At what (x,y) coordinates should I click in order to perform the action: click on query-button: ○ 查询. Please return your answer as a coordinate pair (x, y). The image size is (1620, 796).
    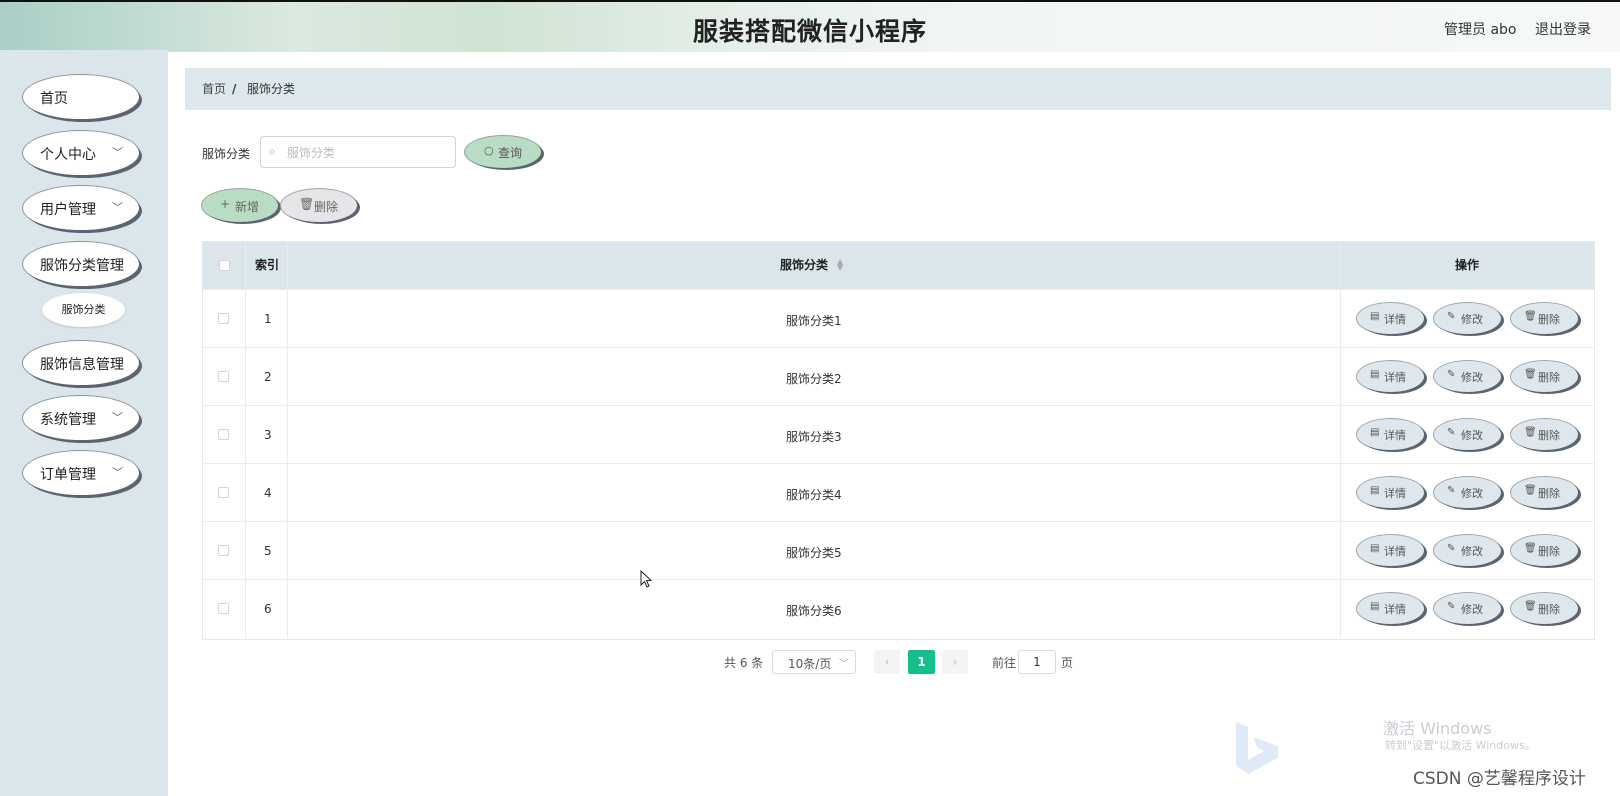
    Looking at the image, I should click on (503, 152).